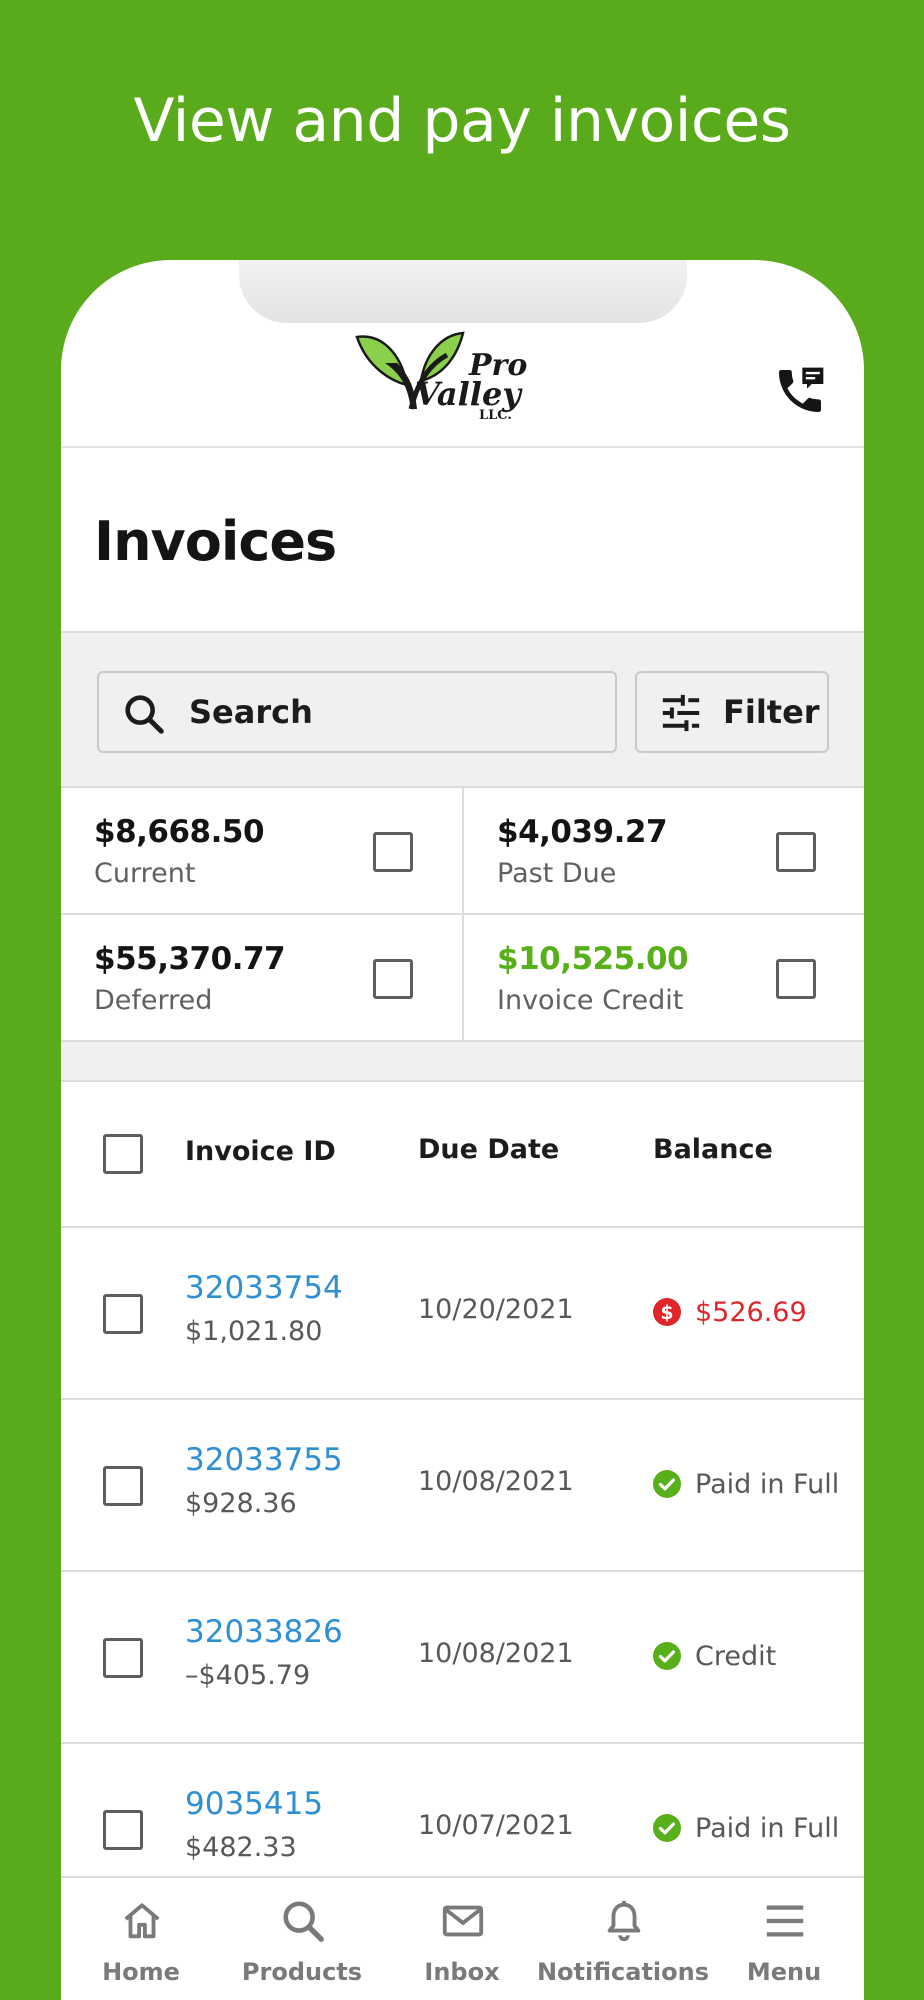  I want to click on contact-phone-icon, so click(800, 391).